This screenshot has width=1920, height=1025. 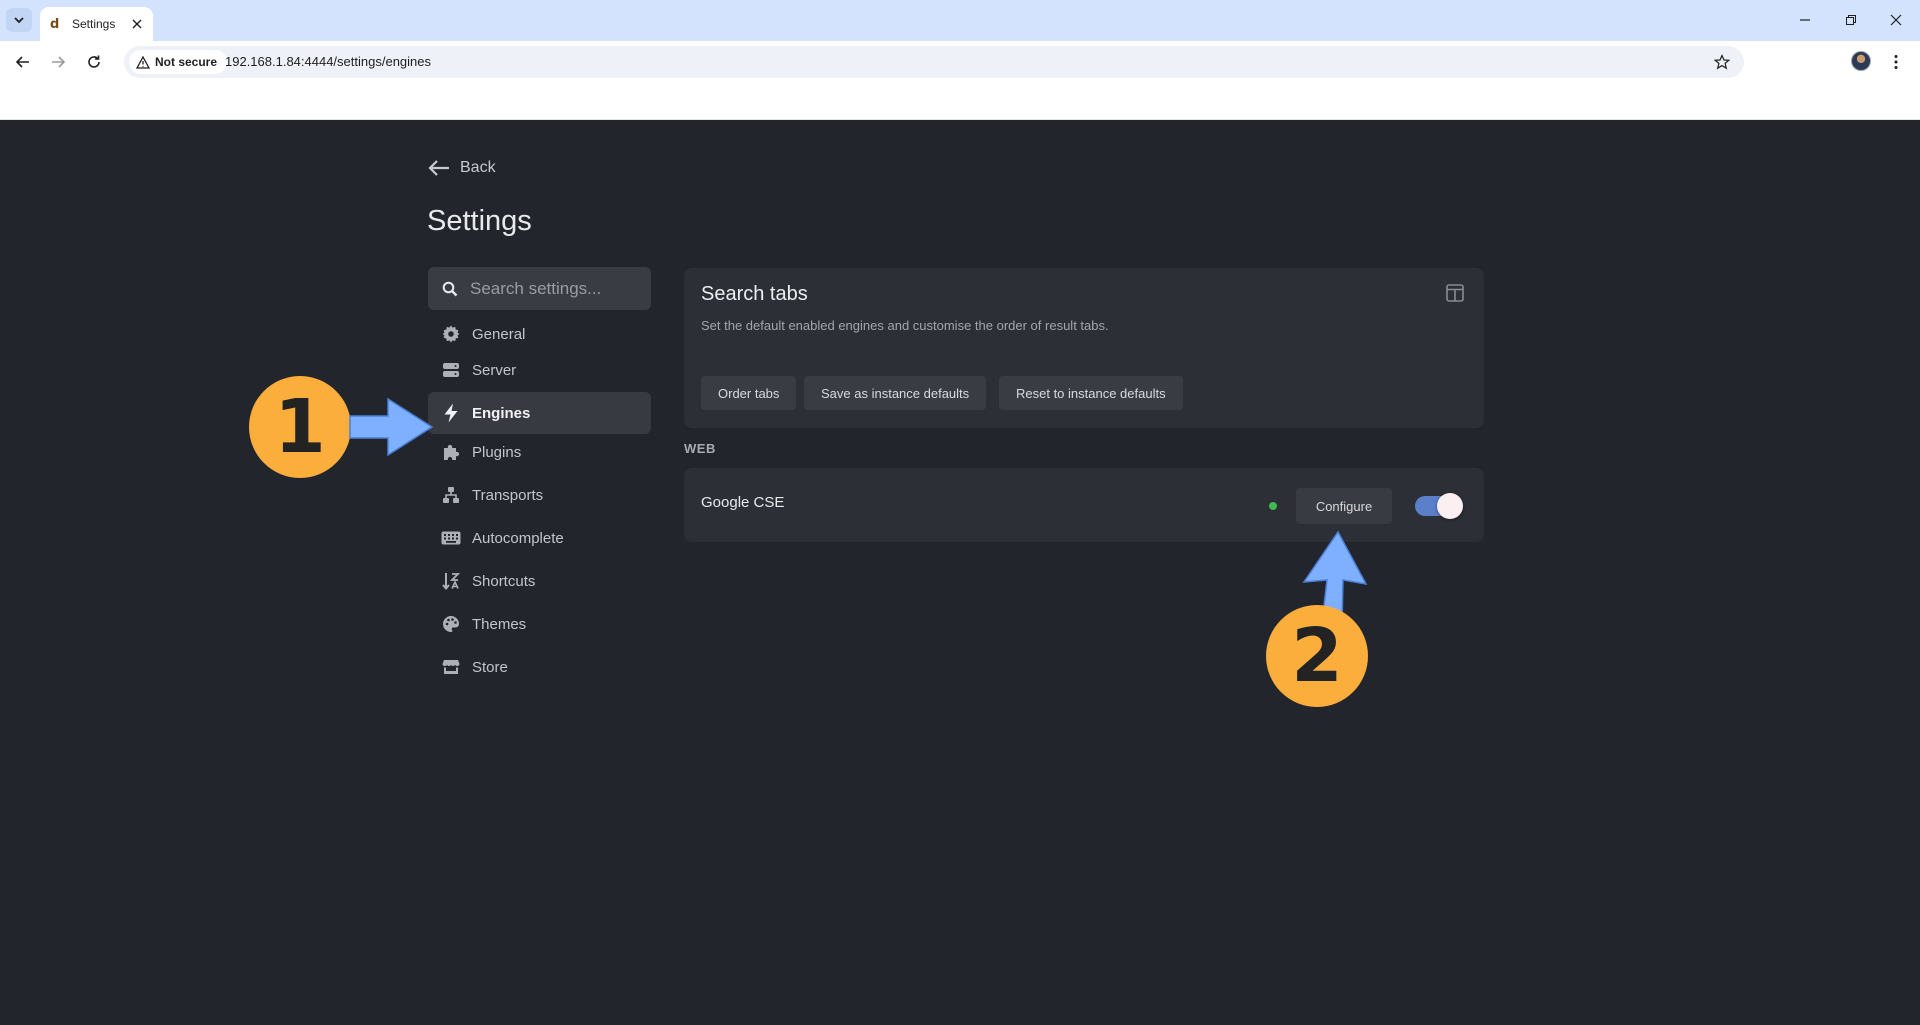 What do you see at coordinates (518, 538) in the screenshot?
I see `sidebar-item-label: Autocomplete` at bounding box center [518, 538].